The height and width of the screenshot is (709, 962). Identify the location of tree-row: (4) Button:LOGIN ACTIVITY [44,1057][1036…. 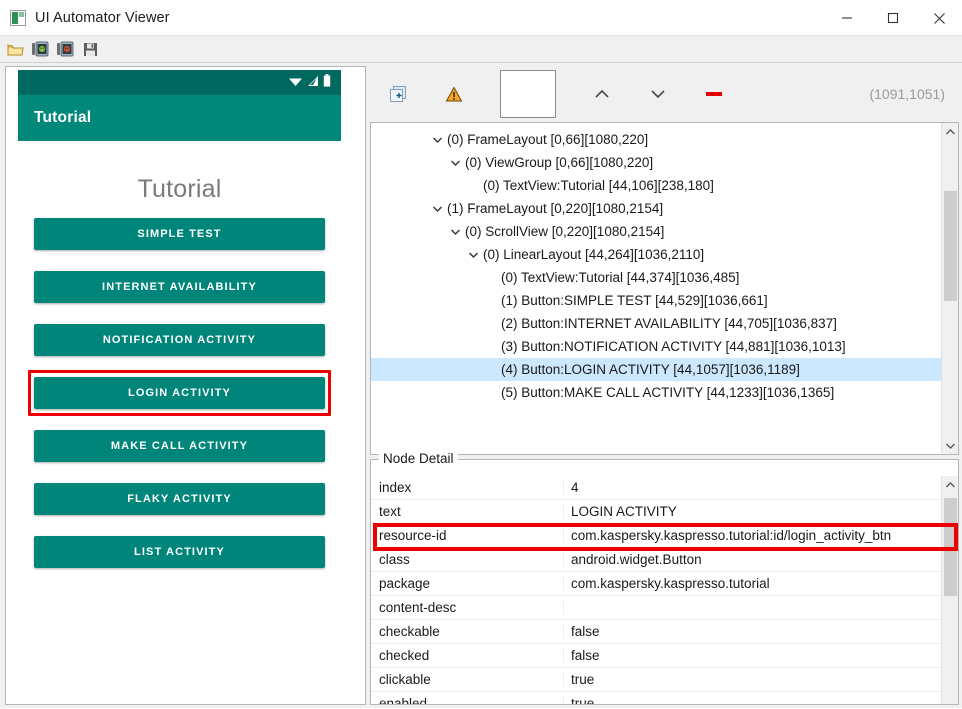
(656, 369).